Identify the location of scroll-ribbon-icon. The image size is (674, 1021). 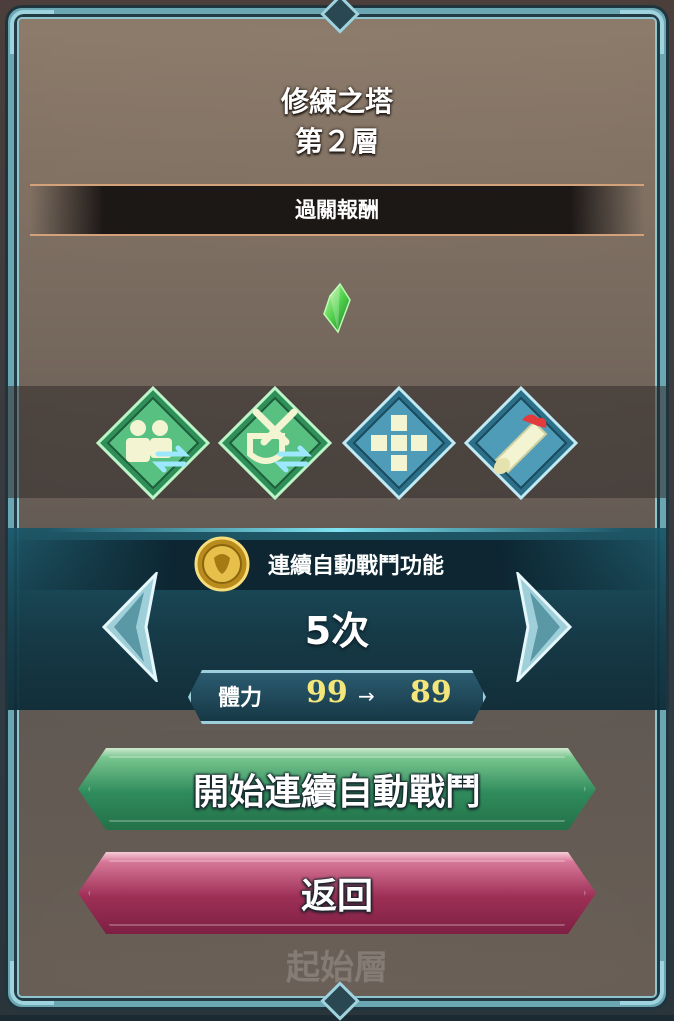
(521, 443).